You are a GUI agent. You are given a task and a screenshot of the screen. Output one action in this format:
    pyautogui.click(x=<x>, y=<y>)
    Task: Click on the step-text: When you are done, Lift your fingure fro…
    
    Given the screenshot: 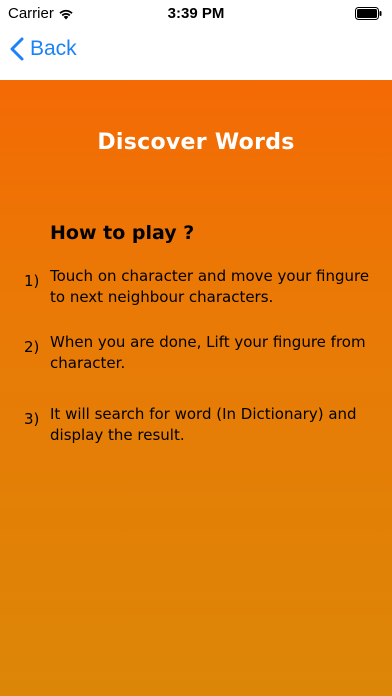 What is the action you would take?
    pyautogui.click(x=208, y=352)
    